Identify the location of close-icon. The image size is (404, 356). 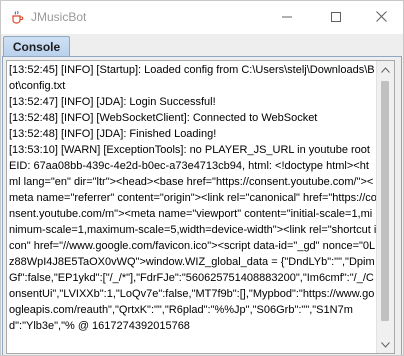
(381, 17).